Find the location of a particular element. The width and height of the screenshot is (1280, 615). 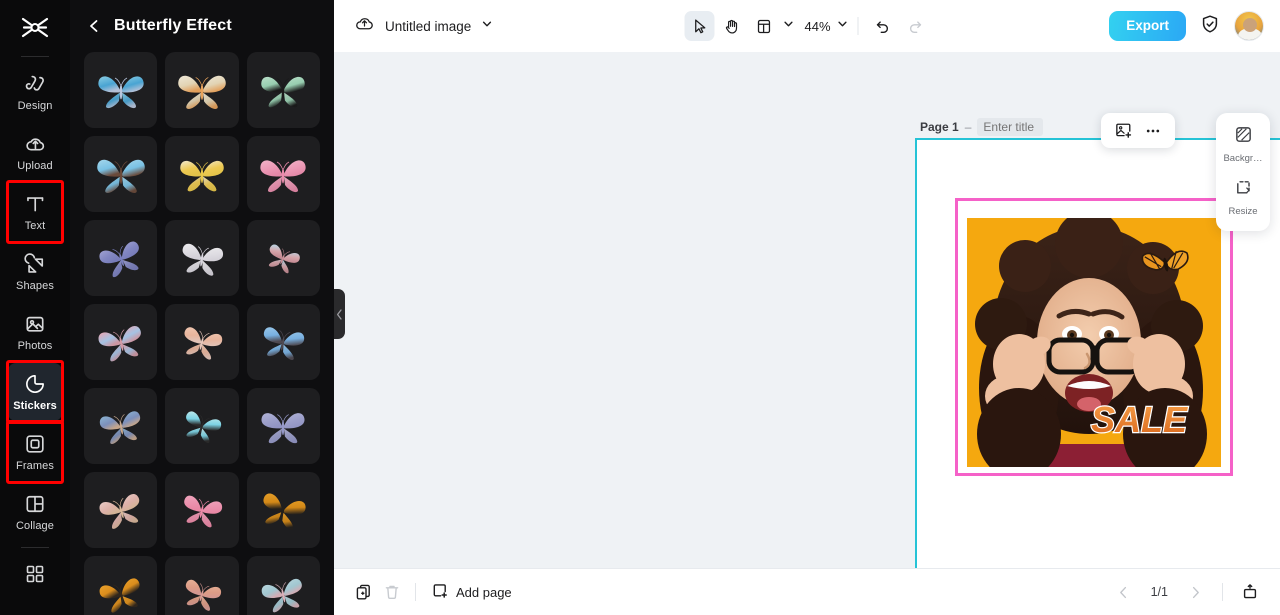

resize-icon is located at coordinates (1243, 190).